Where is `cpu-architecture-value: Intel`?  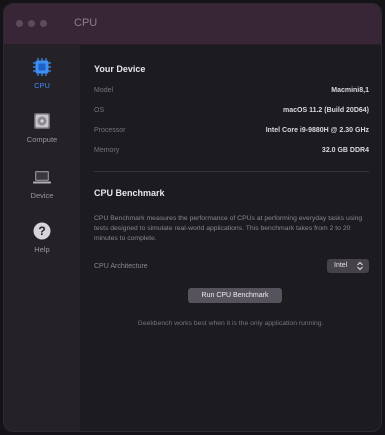
cpu-architecture-value: Intel is located at coordinates (341, 265).